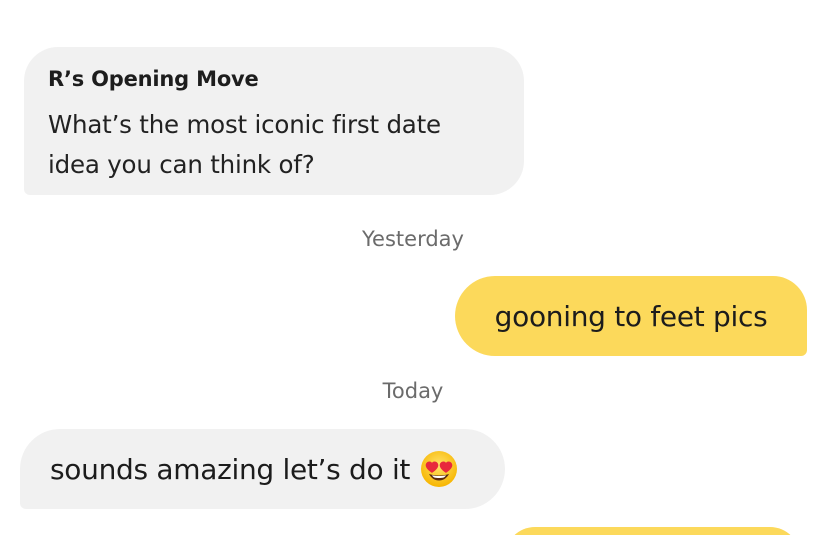  I want to click on incoming-message-bubble: sounds amazing let’s do it, so click(262, 469).